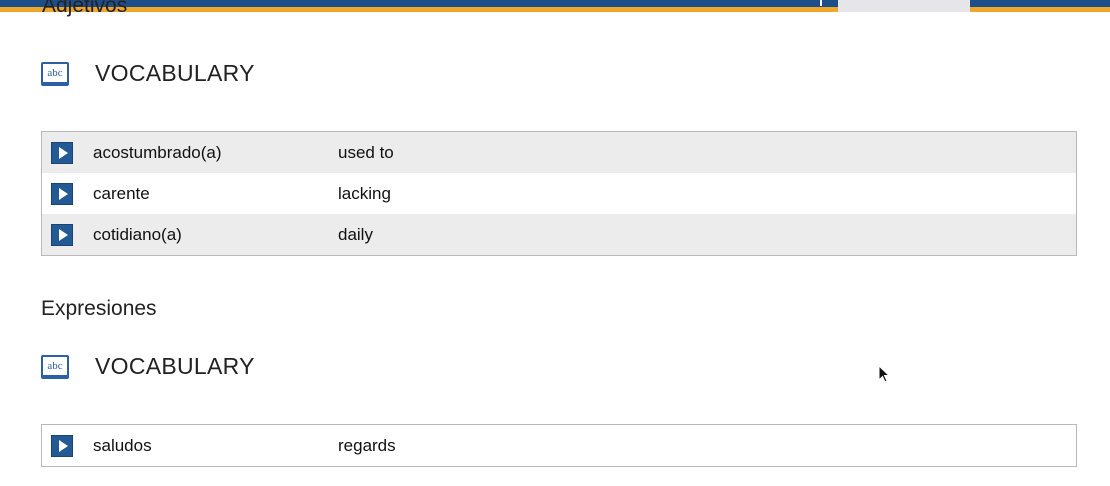  What do you see at coordinates (121, 193) in the screenshot?
I see `vocabulary-term: carente` at bounding box center [121, 193].